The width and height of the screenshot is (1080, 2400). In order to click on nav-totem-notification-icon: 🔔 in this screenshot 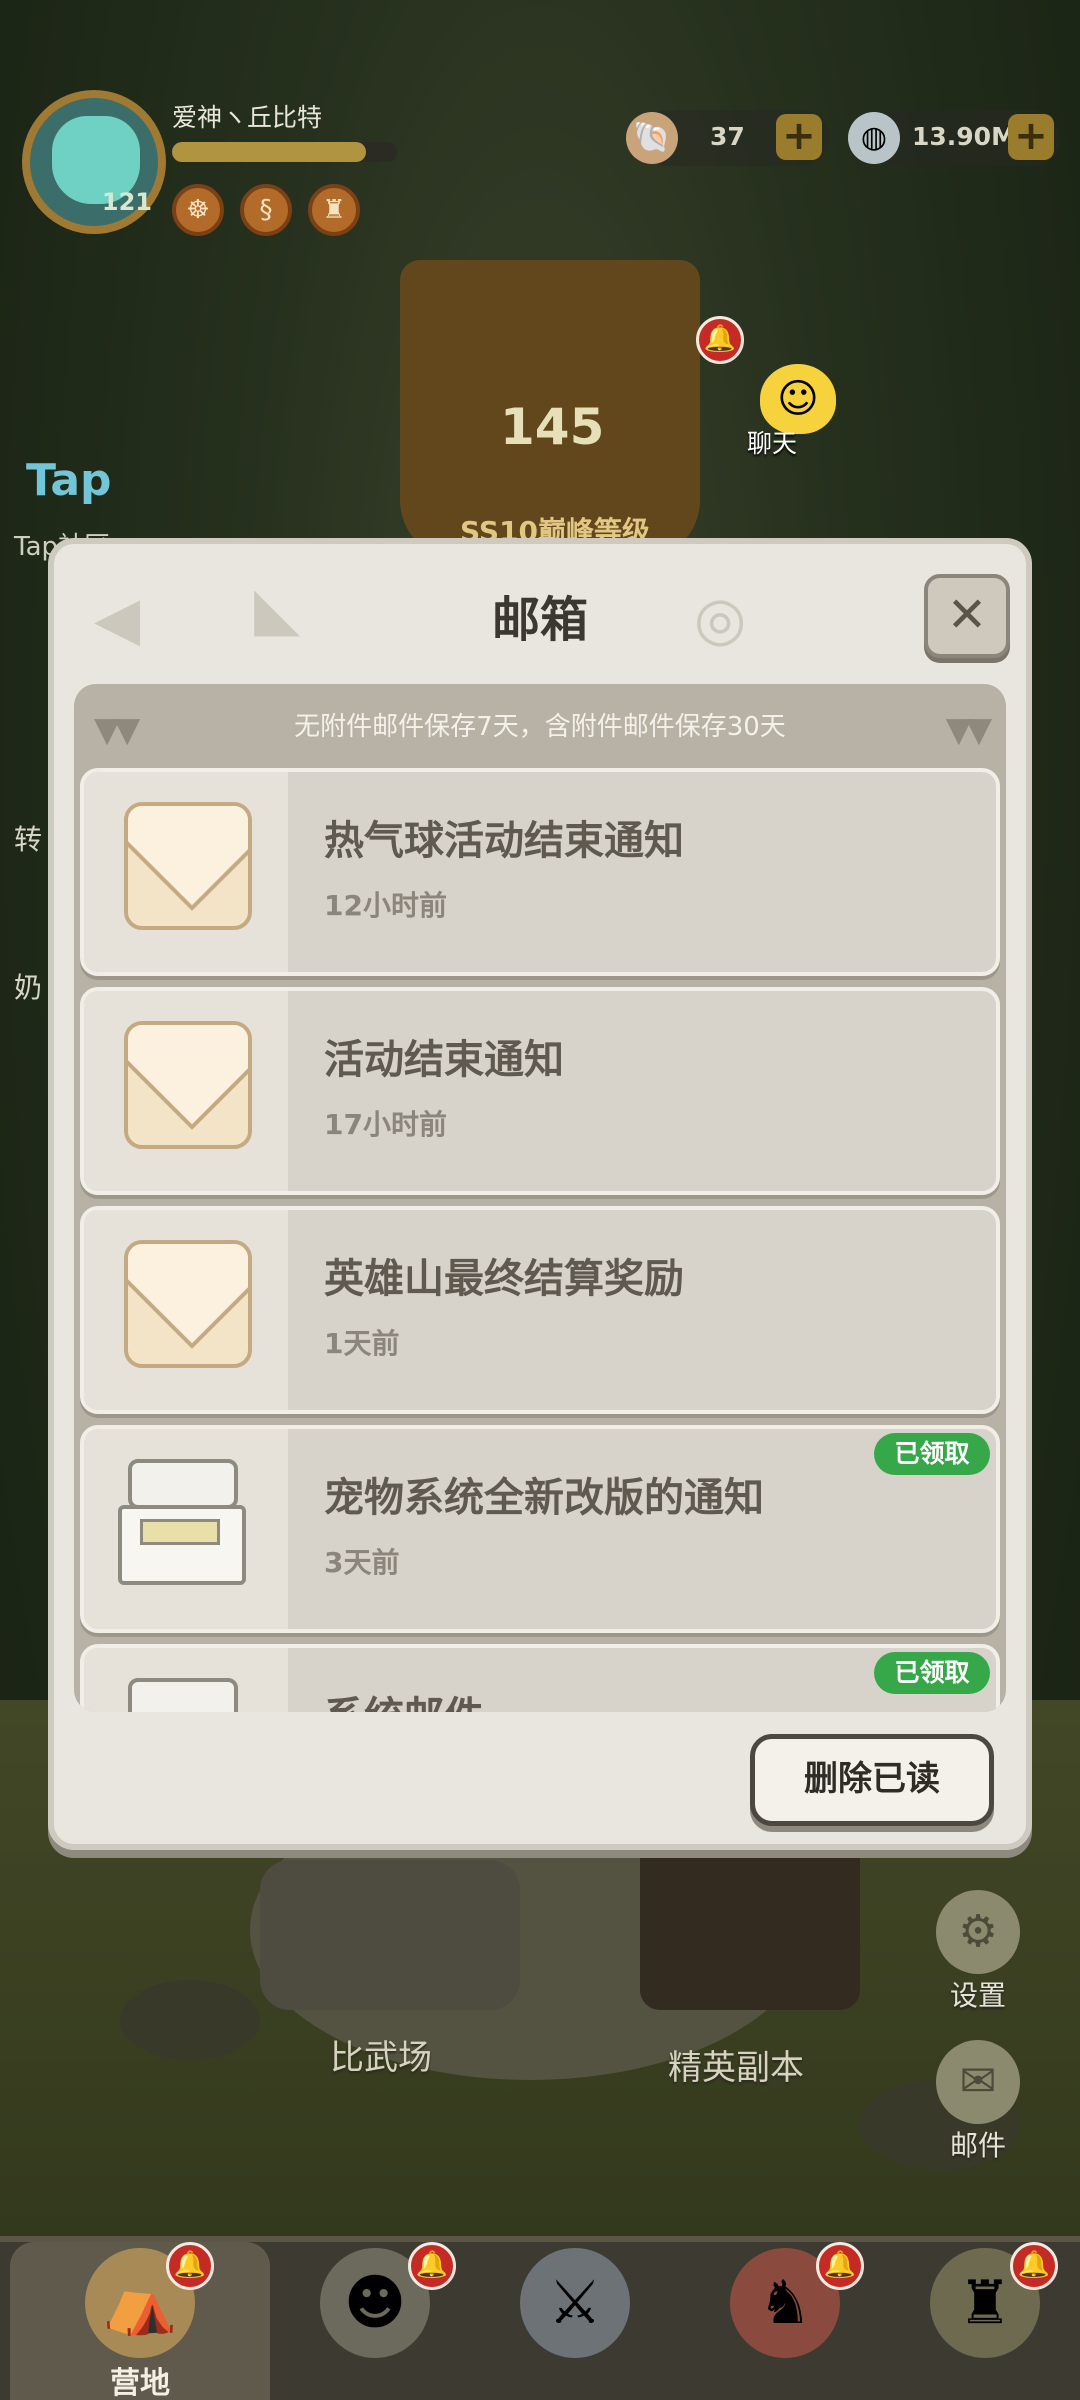, I will do `click(1034, 2266)`.